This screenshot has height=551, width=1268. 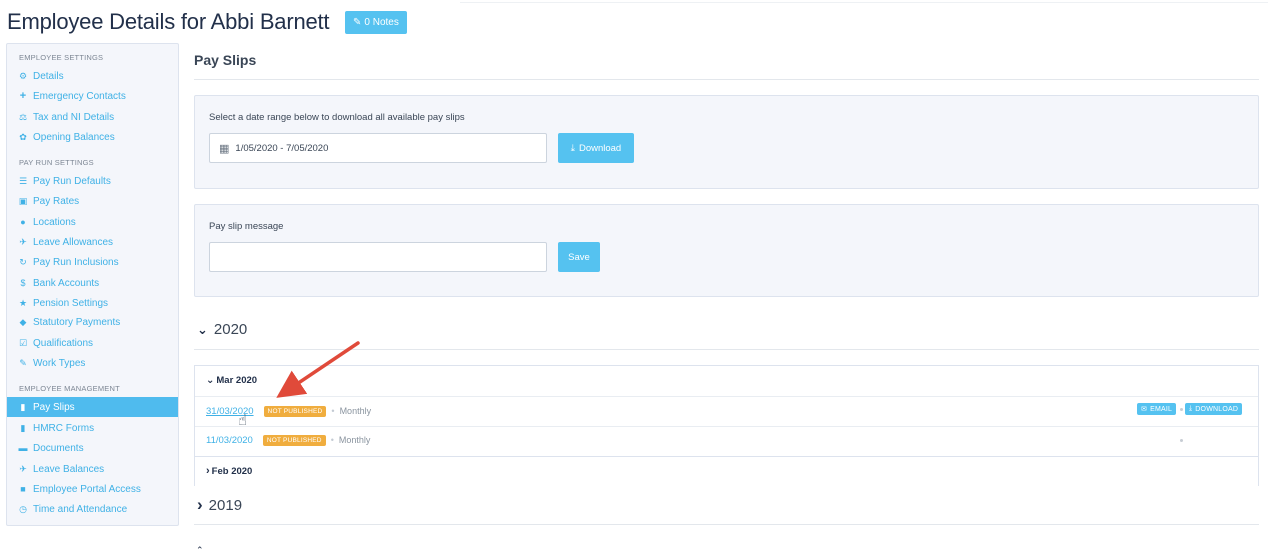 I want to click on month-toggle-mar-2020: ⌄ Mar 2020, so click(x=231, y=380).